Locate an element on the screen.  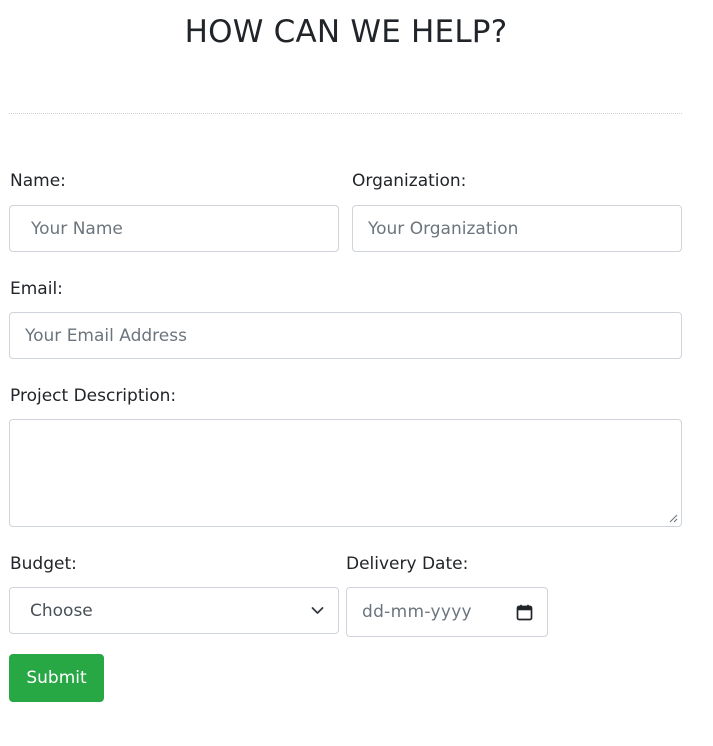
budget-select: Choose is located at coordinates (174, 610).